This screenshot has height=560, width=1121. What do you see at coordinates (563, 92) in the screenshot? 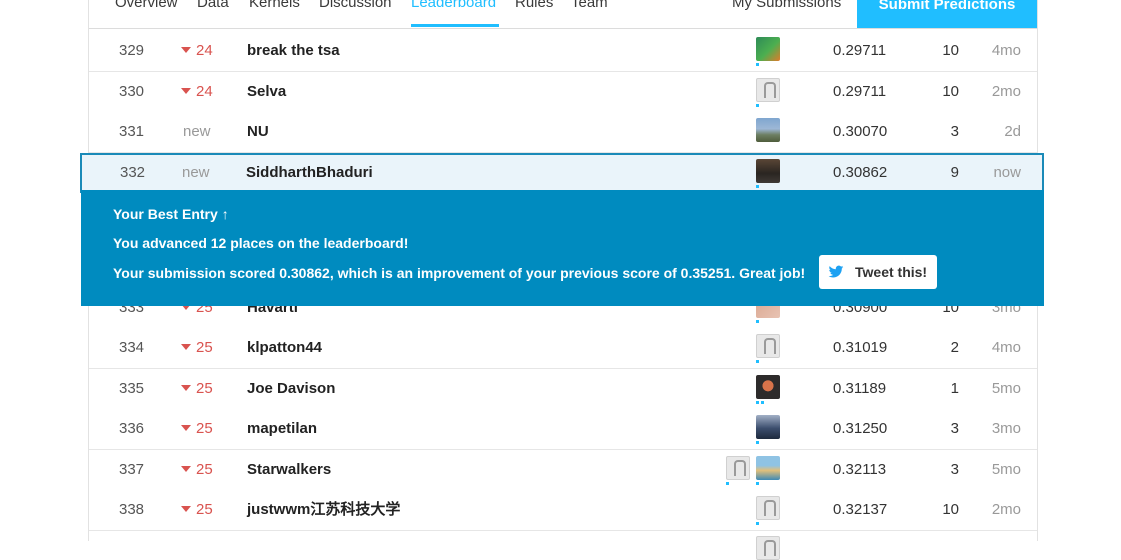
I see `leaderboard-row: 330 24 Selva 0.29711 10 2mo` at bounding box center [563, 92].